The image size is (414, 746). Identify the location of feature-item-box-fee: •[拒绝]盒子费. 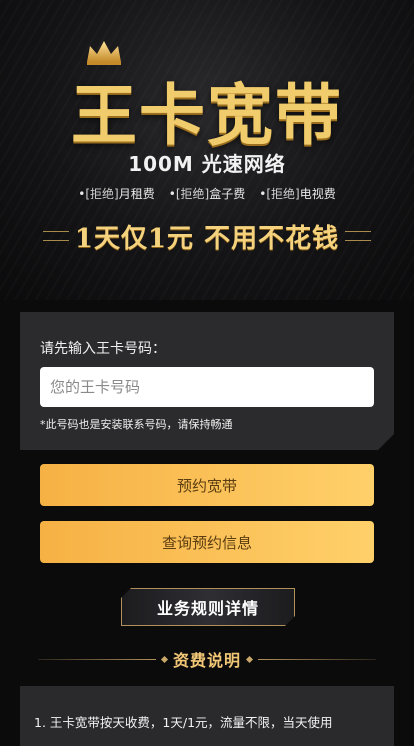
(207, 193).